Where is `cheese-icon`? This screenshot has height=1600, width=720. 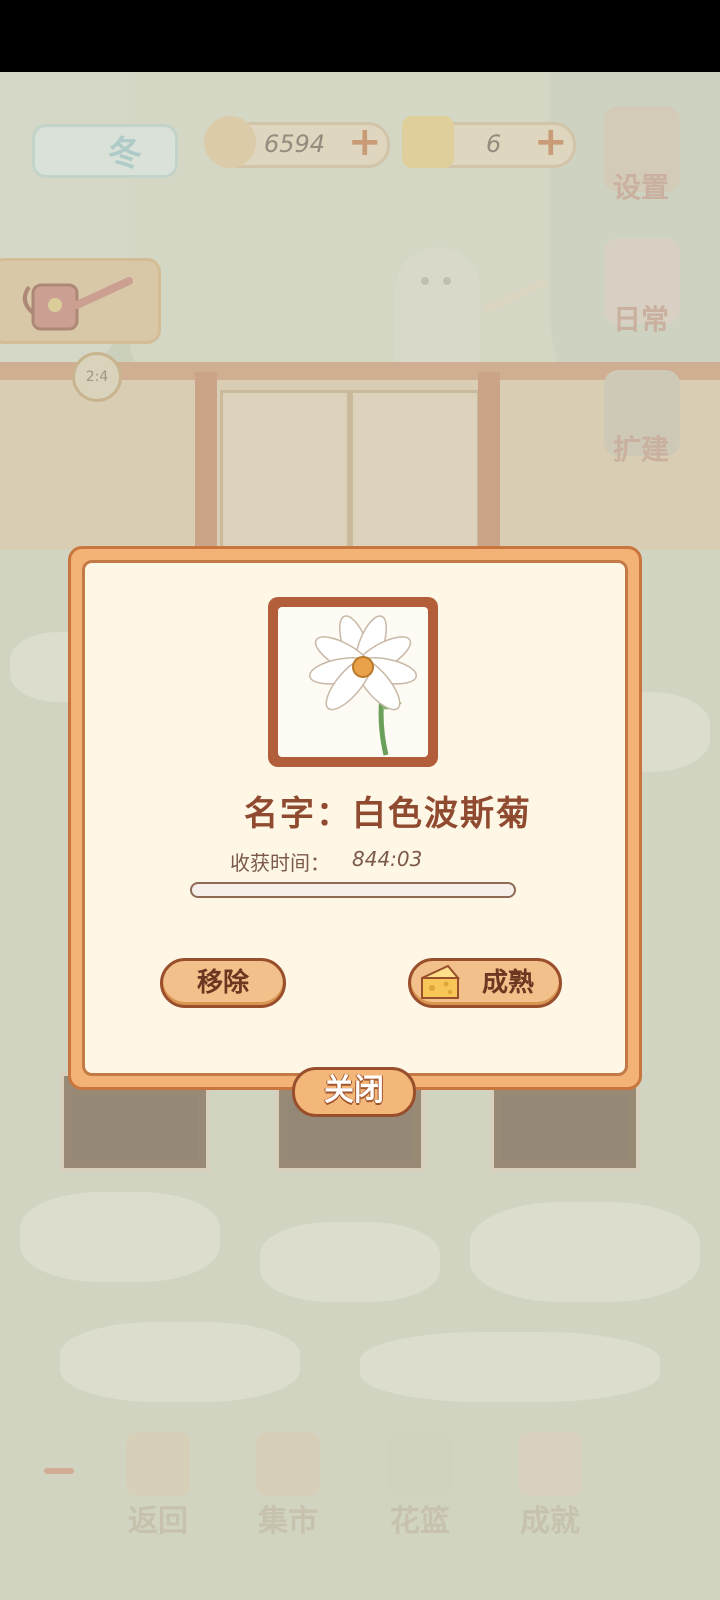
cheese-icon is located at coordinates (441, 981).